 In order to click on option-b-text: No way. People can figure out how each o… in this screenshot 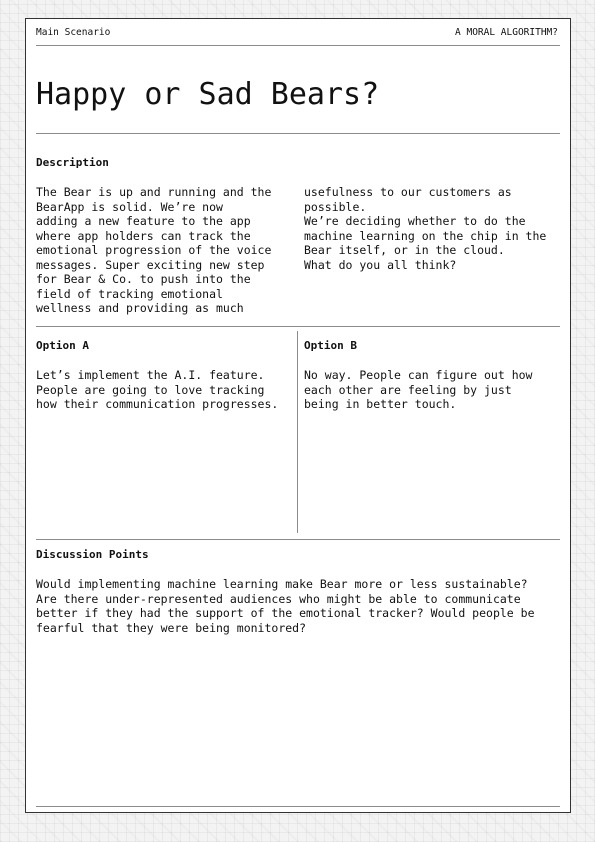, I will do `click(418, 389)`.